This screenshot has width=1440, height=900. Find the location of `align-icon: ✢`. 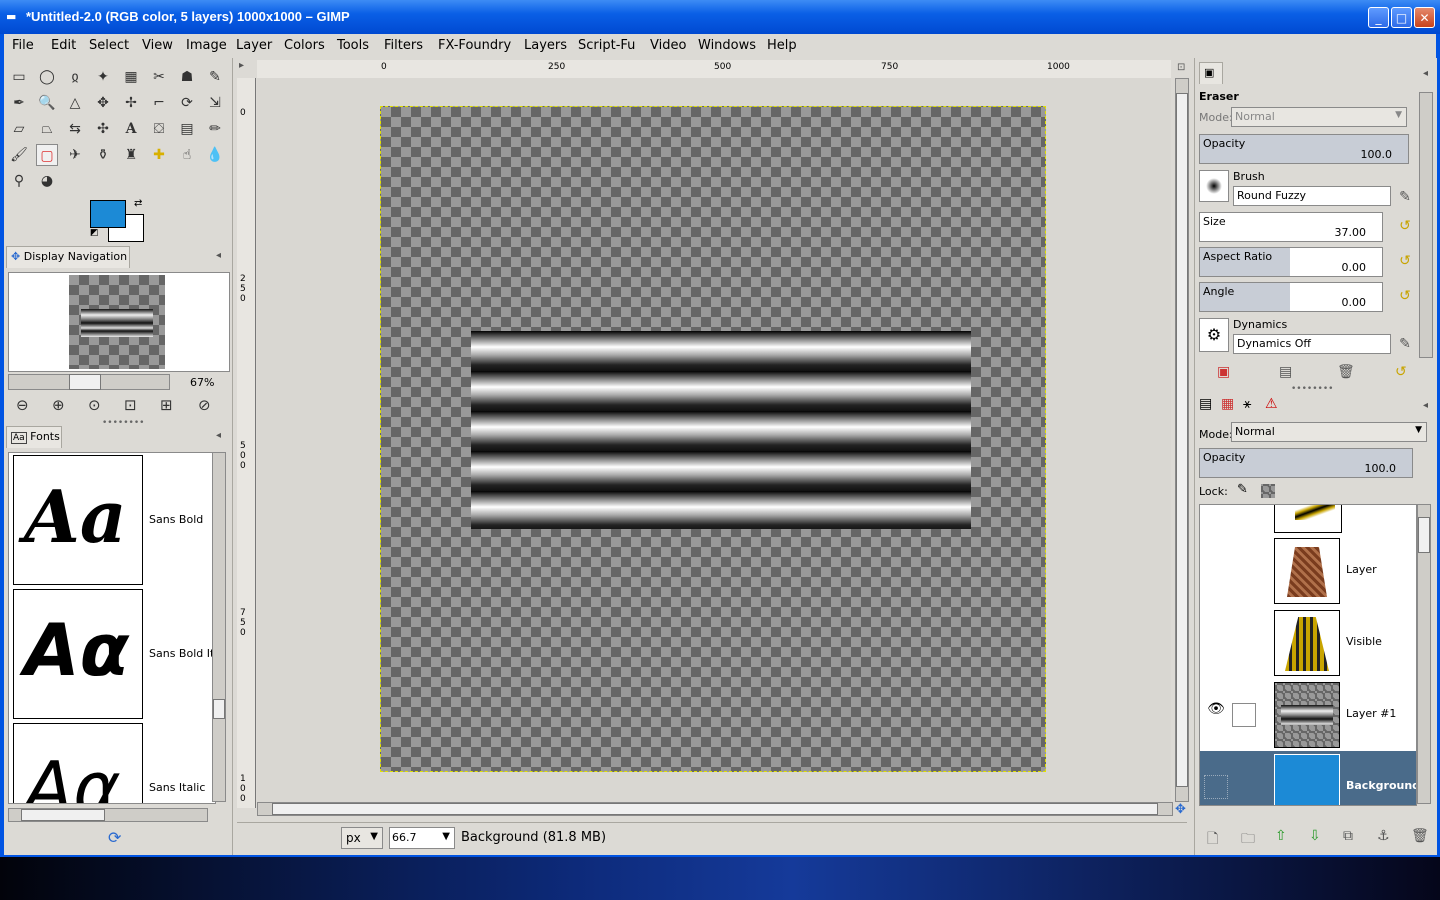

align-icon: ✢ is located at coordinates (131, 103).